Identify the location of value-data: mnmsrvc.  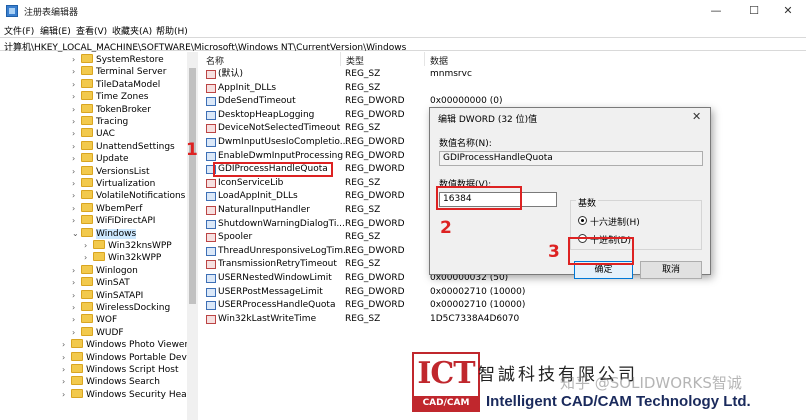
(451, 74).